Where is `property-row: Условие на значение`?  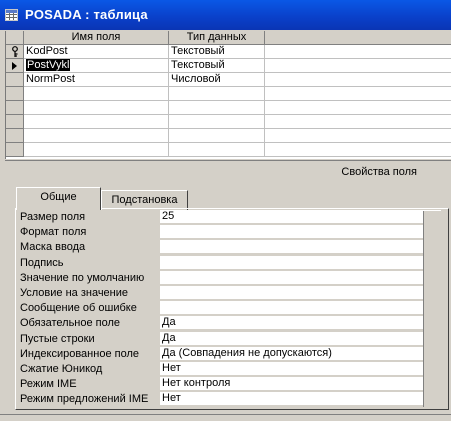
property-row: Условие на значение is located at coordinates (230, 293).